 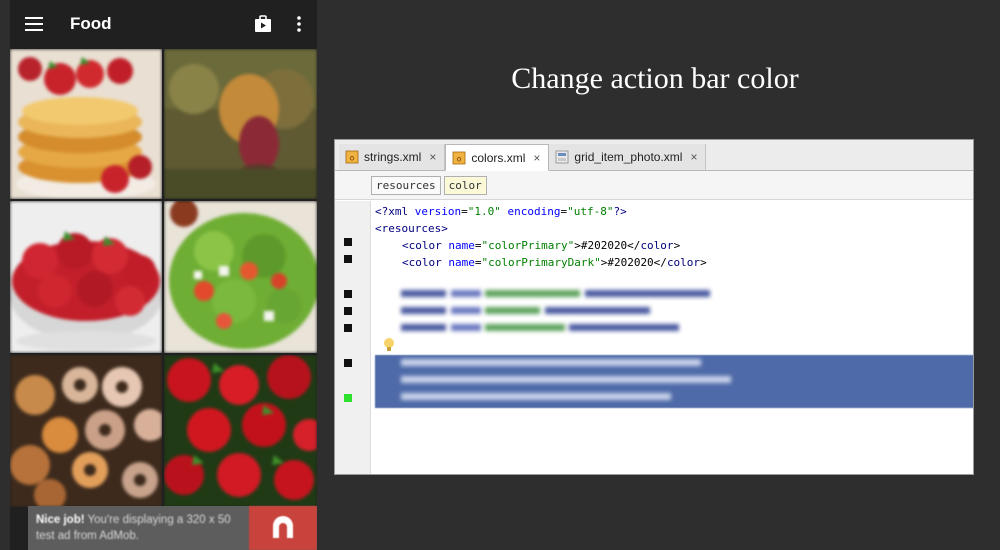 What do you see at coordinates (86, 431) in the screenshot?
I see `photo-donuts` at bounding box center [86, 431].